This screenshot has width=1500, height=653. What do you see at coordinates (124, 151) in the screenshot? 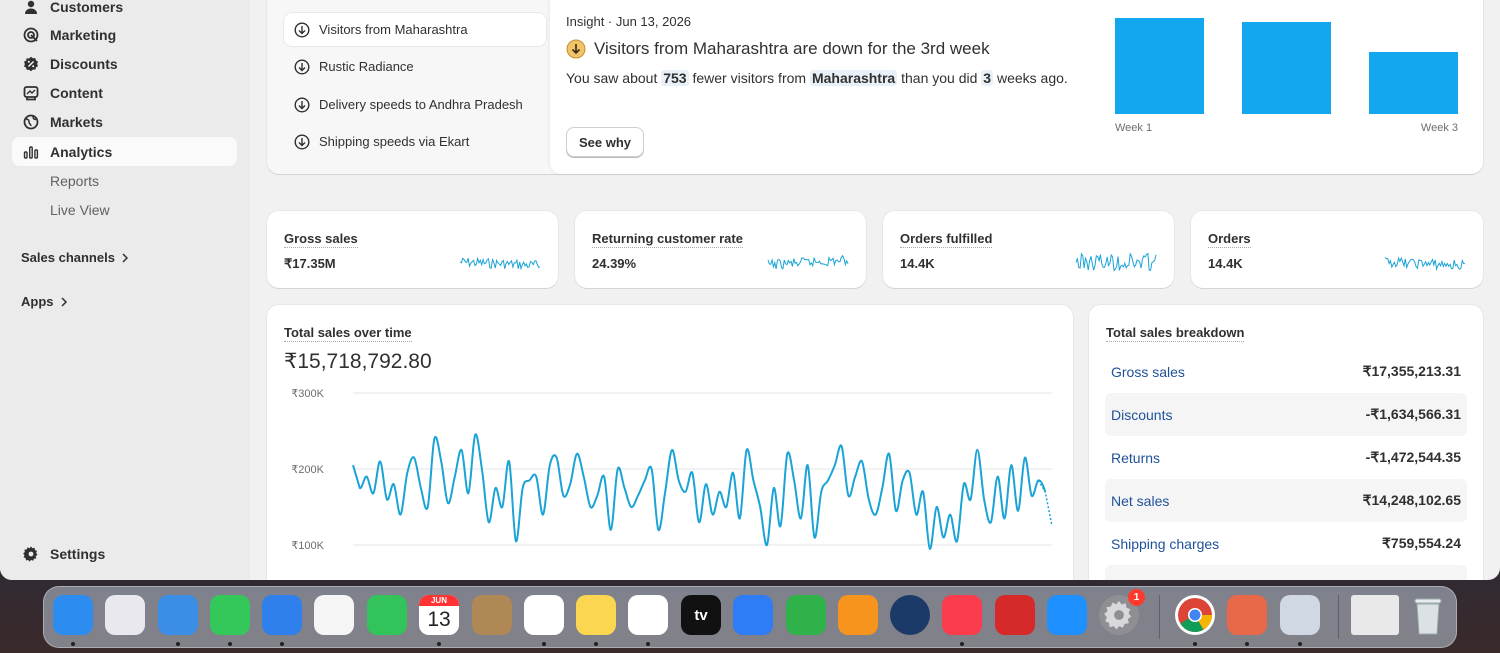
I see `sidebar-item-analytics: Analytics` at bounding box center [124, 151].